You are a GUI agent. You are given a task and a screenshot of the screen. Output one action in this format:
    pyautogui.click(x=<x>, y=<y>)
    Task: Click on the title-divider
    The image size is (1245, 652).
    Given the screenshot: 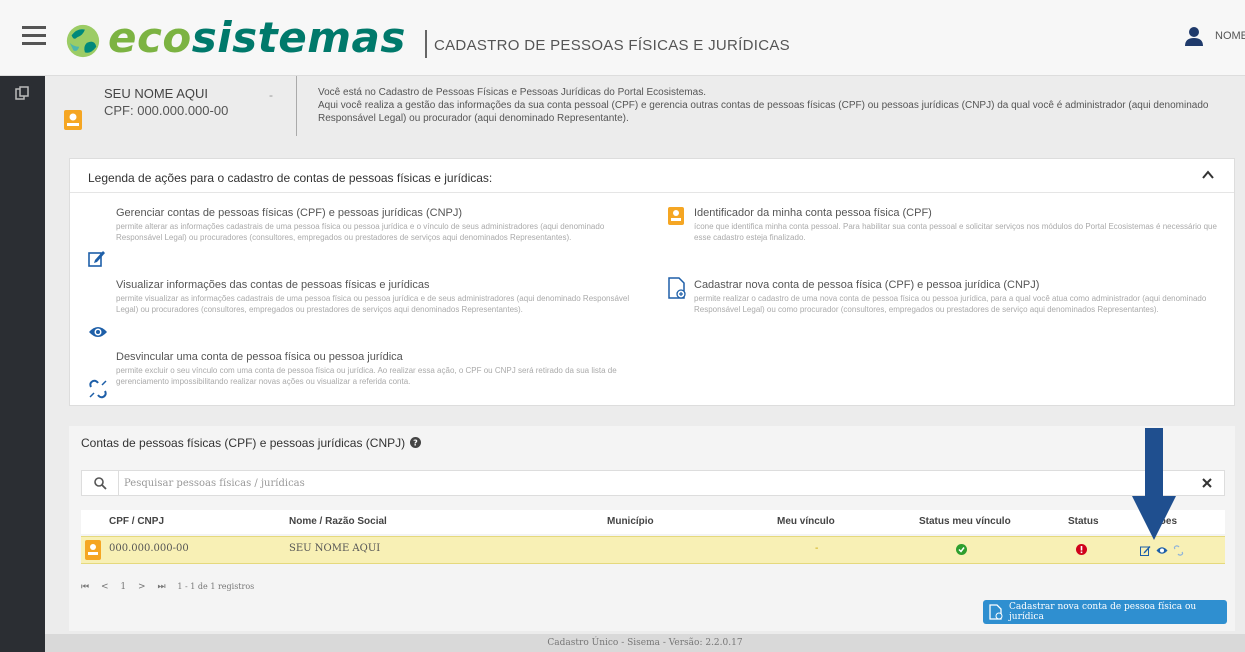 What is the action you would take?
    pyautogui.click(x=426, y=44)
    